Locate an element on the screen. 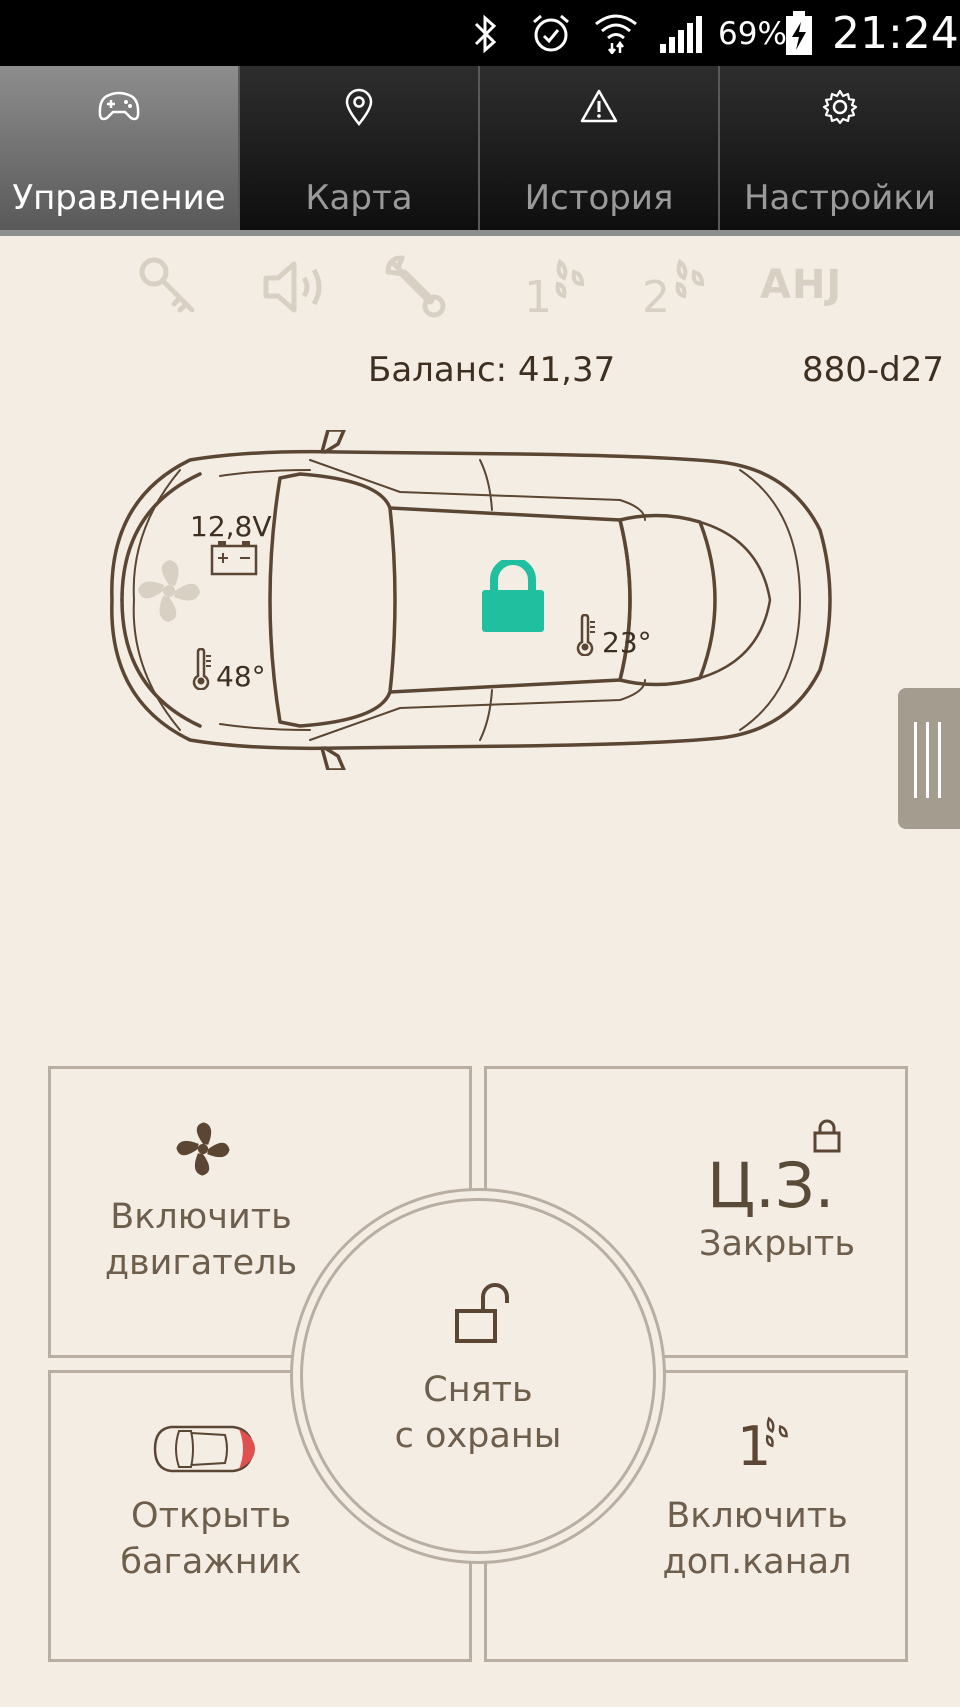 This screenshot has width=960, height=1707. tab-label: Настройки is located at coordinates (839, 198).